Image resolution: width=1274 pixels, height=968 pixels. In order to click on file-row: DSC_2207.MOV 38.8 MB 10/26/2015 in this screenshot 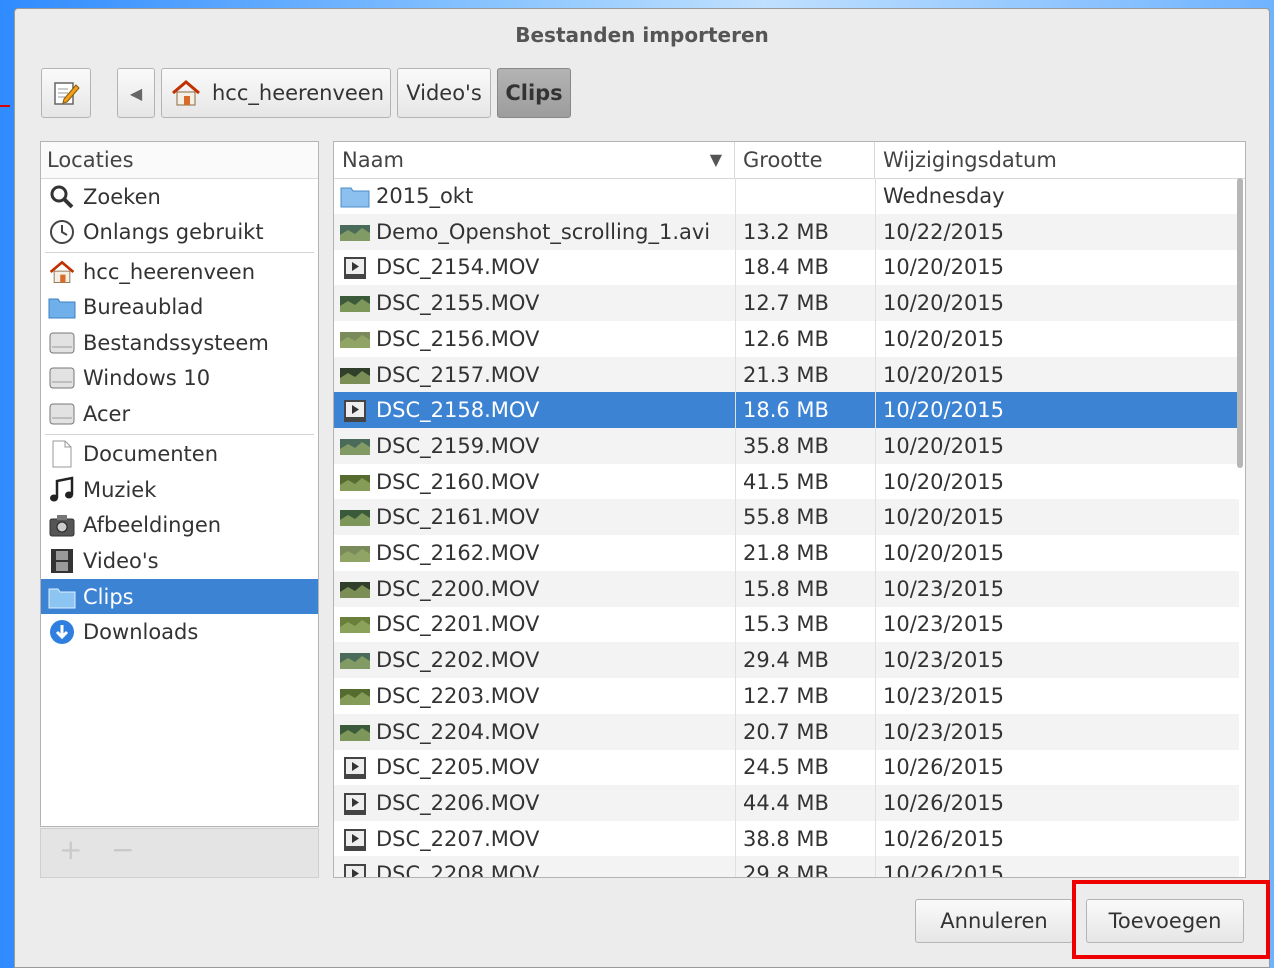, I will do `click(786, 839)`.